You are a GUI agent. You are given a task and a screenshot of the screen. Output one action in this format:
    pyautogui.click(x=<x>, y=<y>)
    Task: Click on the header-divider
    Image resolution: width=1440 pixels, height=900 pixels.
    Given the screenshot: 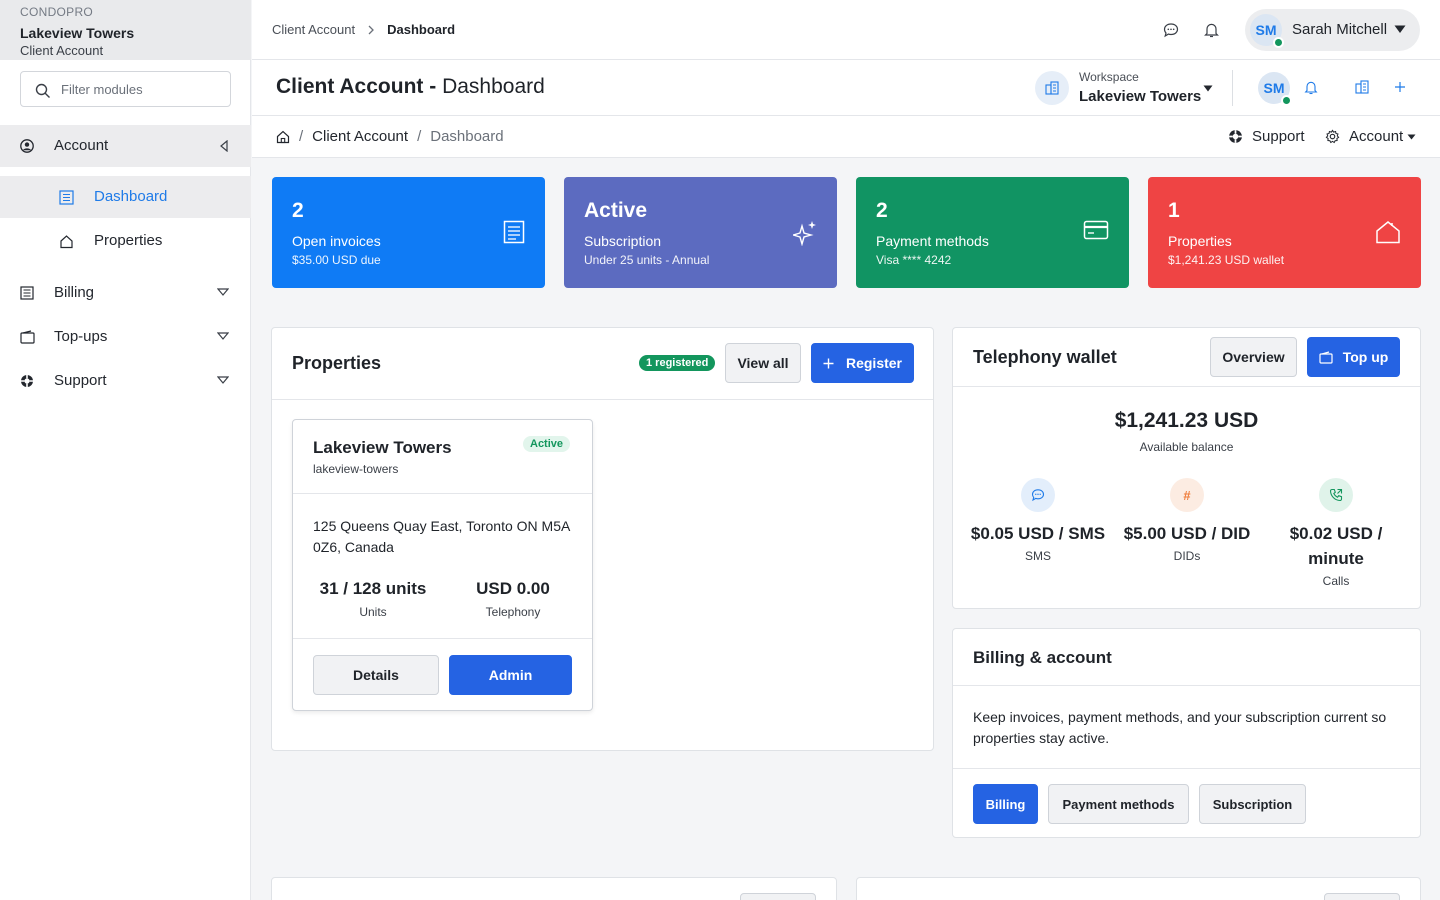 What is the action you would take?
    pyautogui.click(x=1232, y=88)
    